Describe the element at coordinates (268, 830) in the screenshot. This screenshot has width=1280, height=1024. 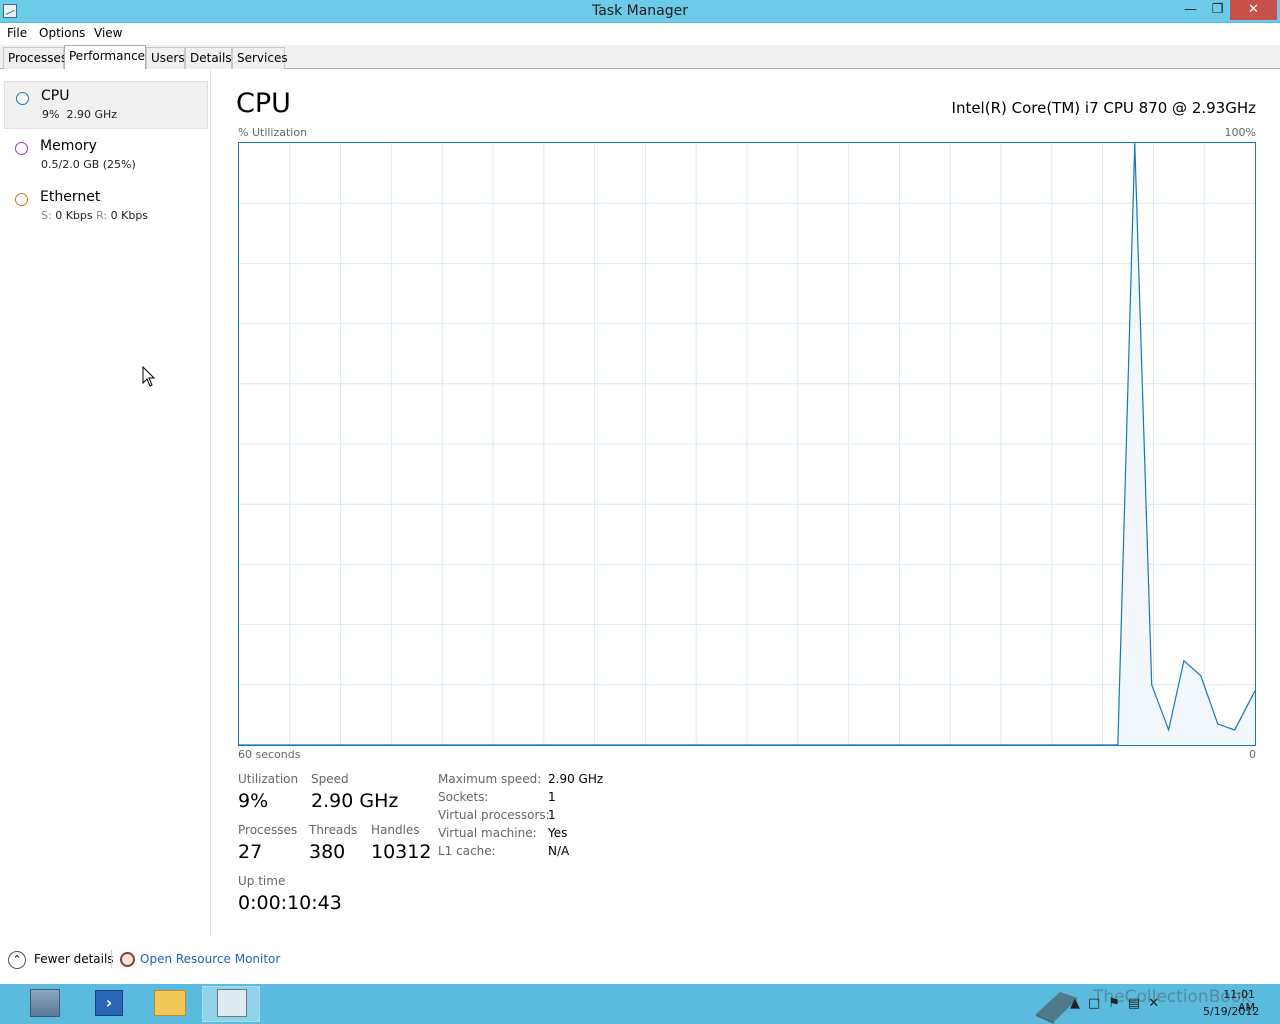
I see `processes-label: Processes` at that location.